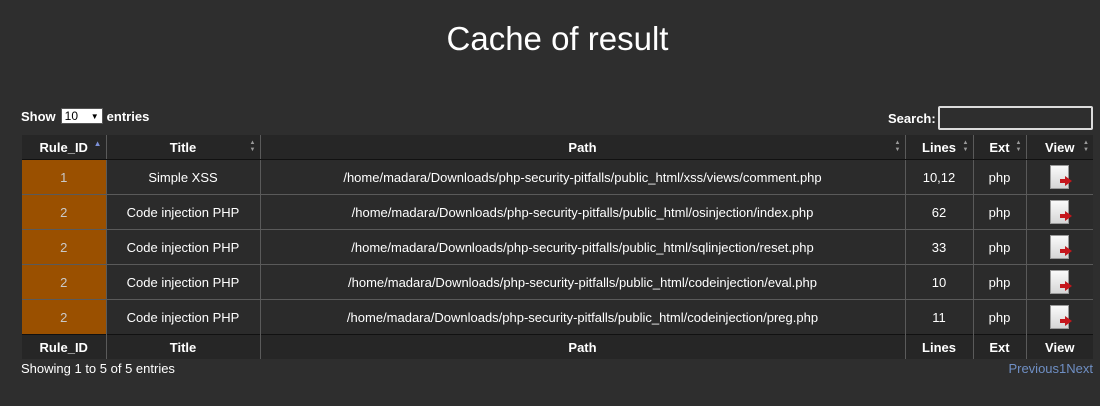  What do you see at coordinates (1062, 368) in the screenshot?
I see `page-button-1: 1` at bounding box center [1062, 368].